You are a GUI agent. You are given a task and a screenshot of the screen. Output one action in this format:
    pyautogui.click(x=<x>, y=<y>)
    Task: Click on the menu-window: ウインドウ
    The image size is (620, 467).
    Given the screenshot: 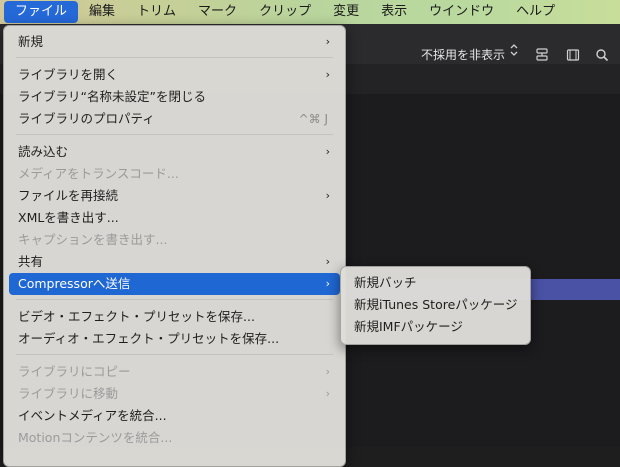 What is the action you would take?
    pyautogui.click(x=461, y=12)
    